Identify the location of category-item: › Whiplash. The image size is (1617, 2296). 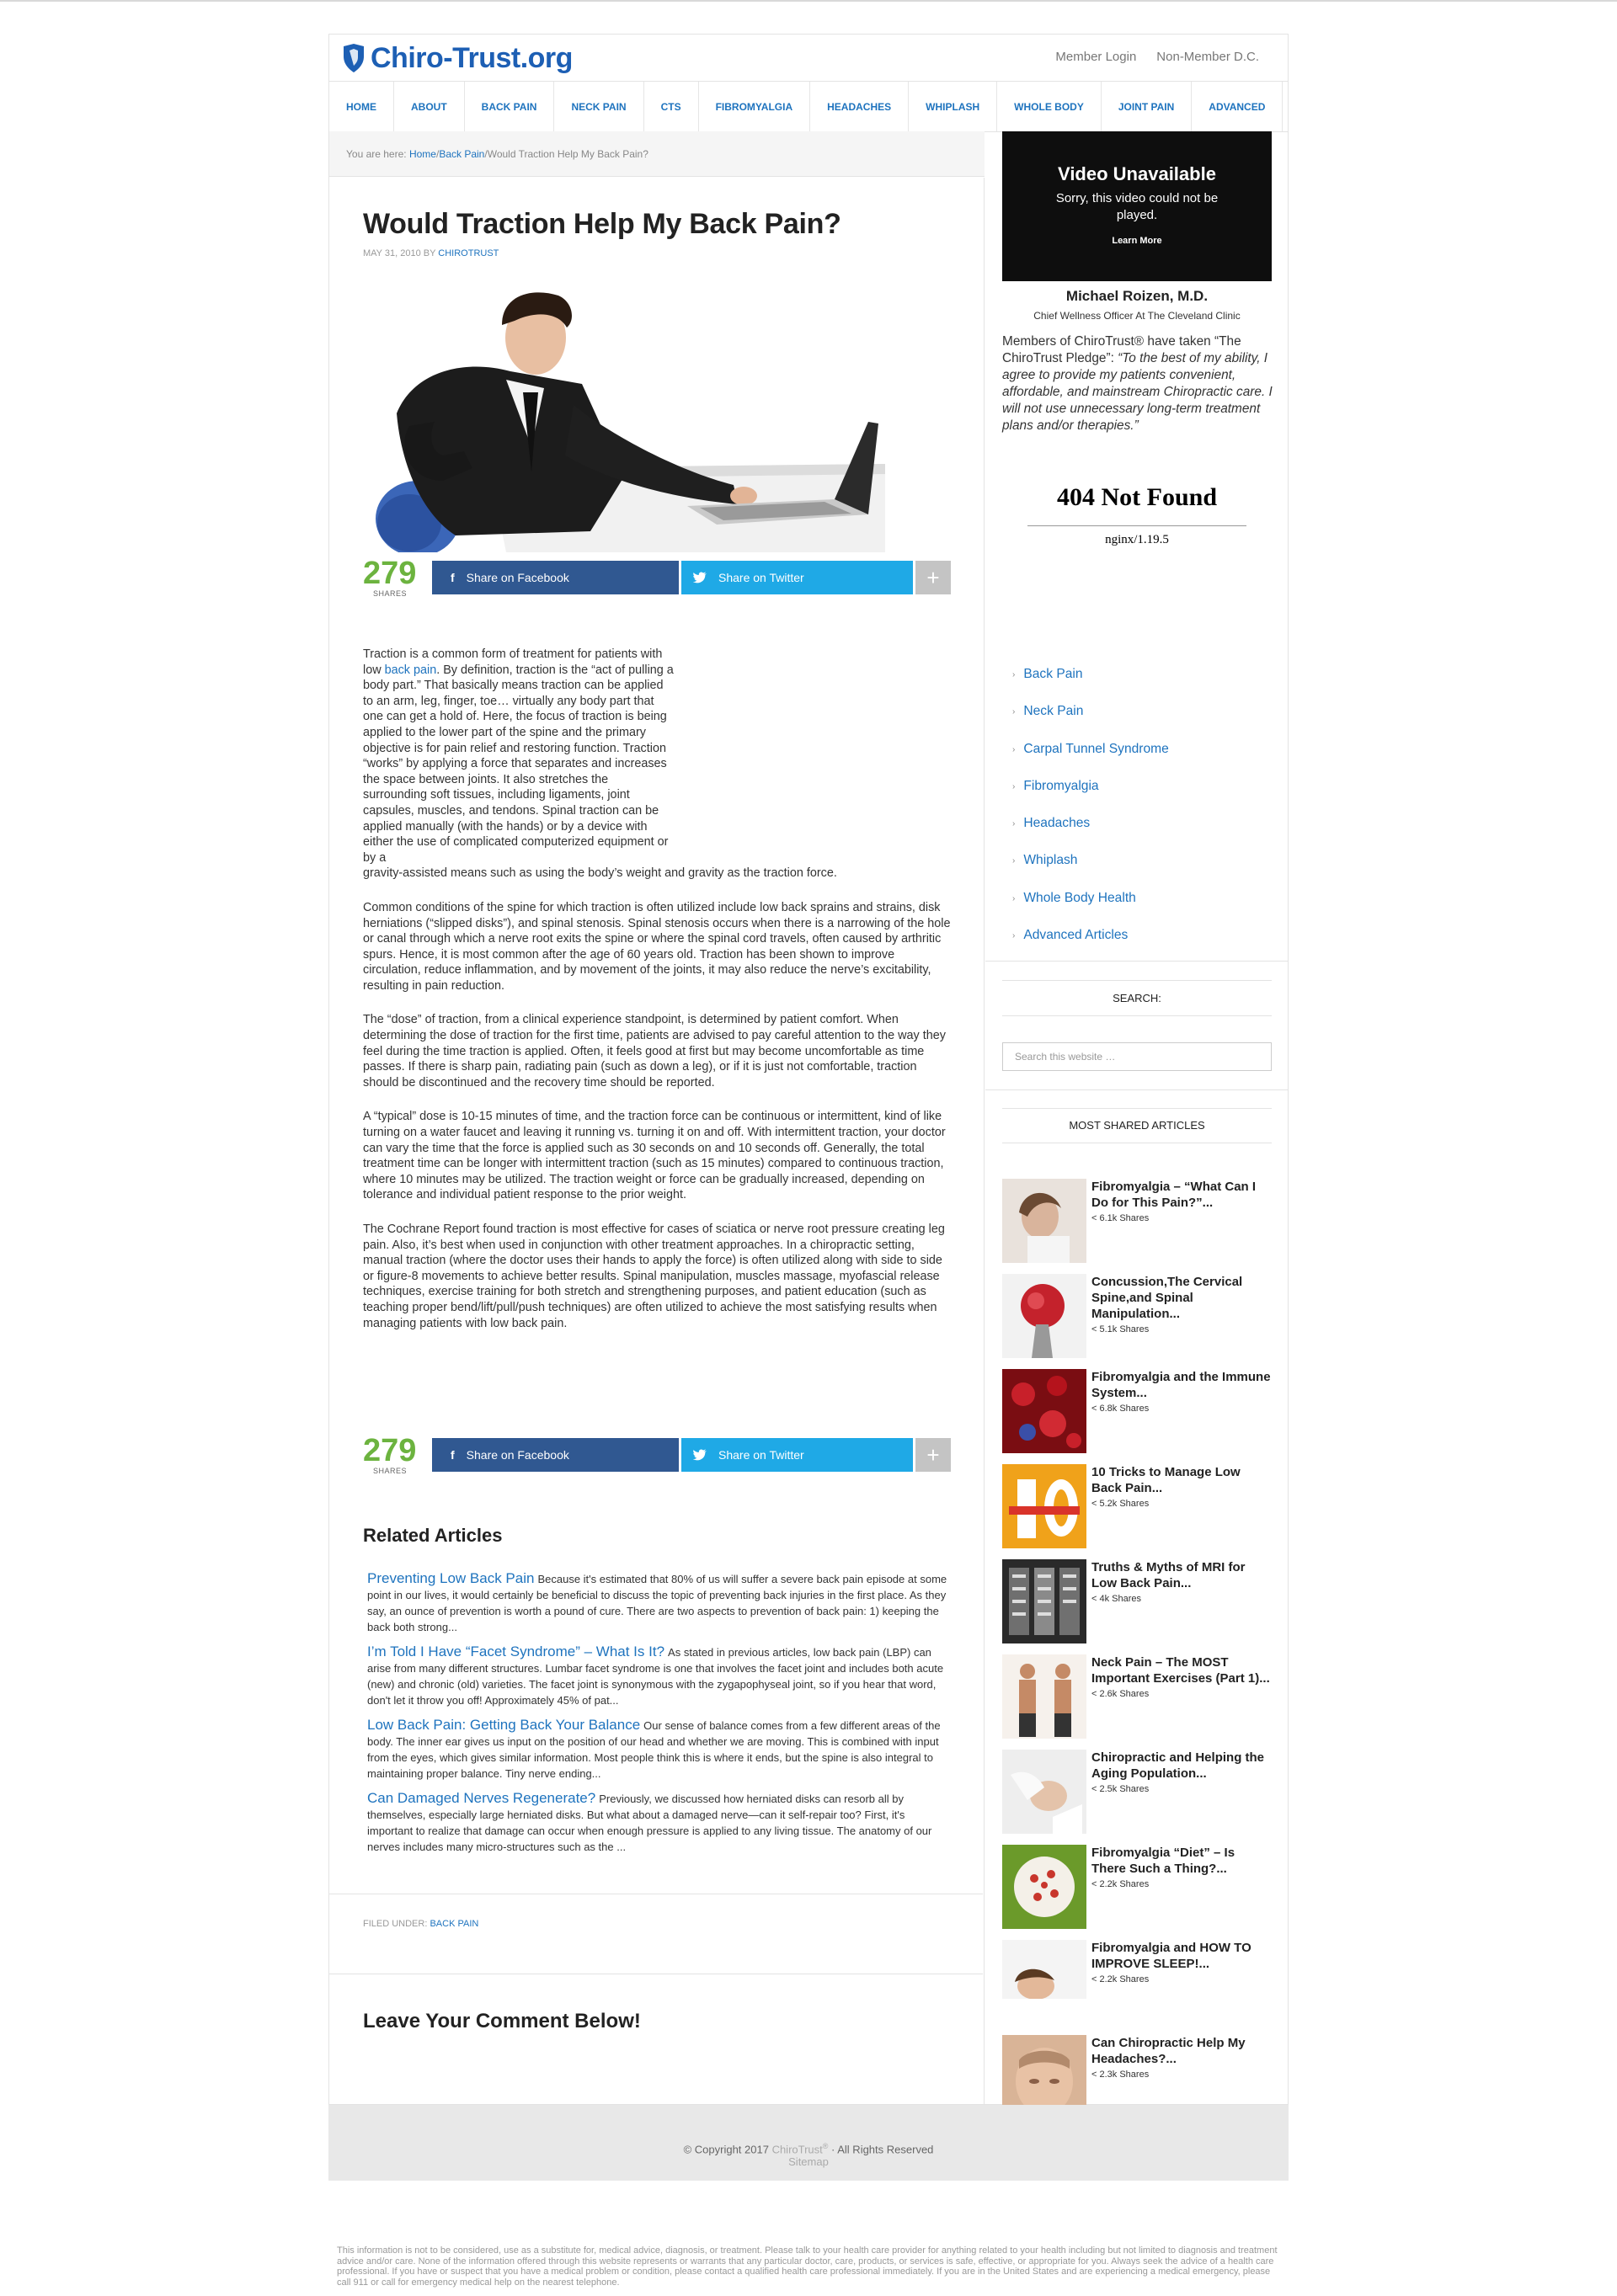
(1137, 871).